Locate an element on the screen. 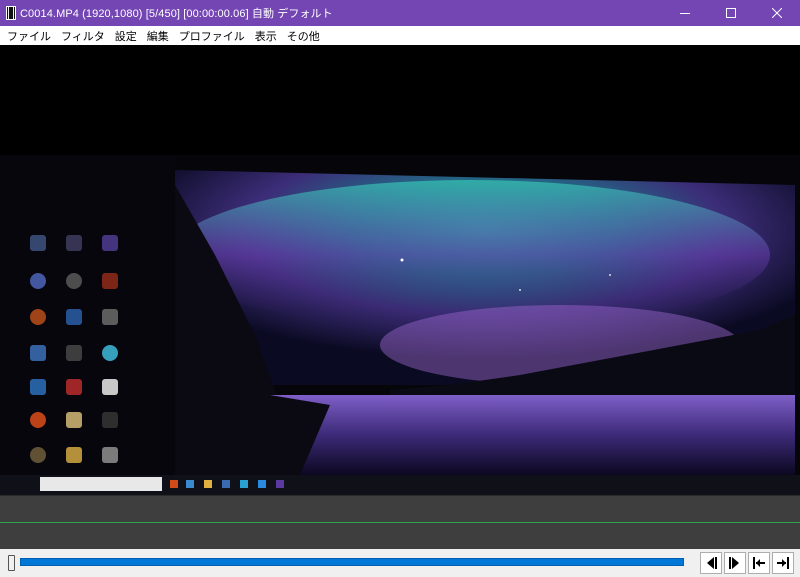  prev-frame-button is located at coordinates (711, 563).